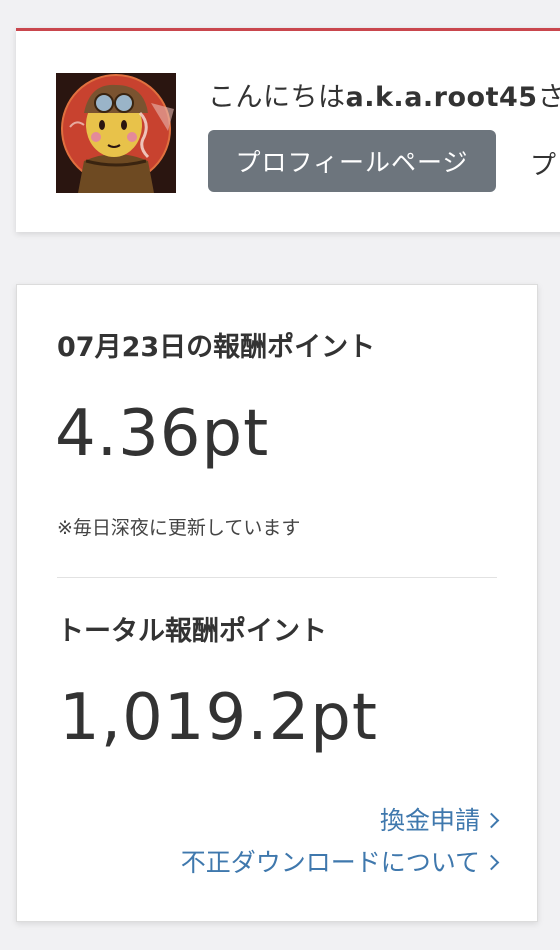 Image resolution: width=560 pixels, height=950 pixels. What do you see at coordinates (192, 631) in the screenshot?
I see `total-points-title: トータル報酬ポイント` at bounding box center [192, 631].